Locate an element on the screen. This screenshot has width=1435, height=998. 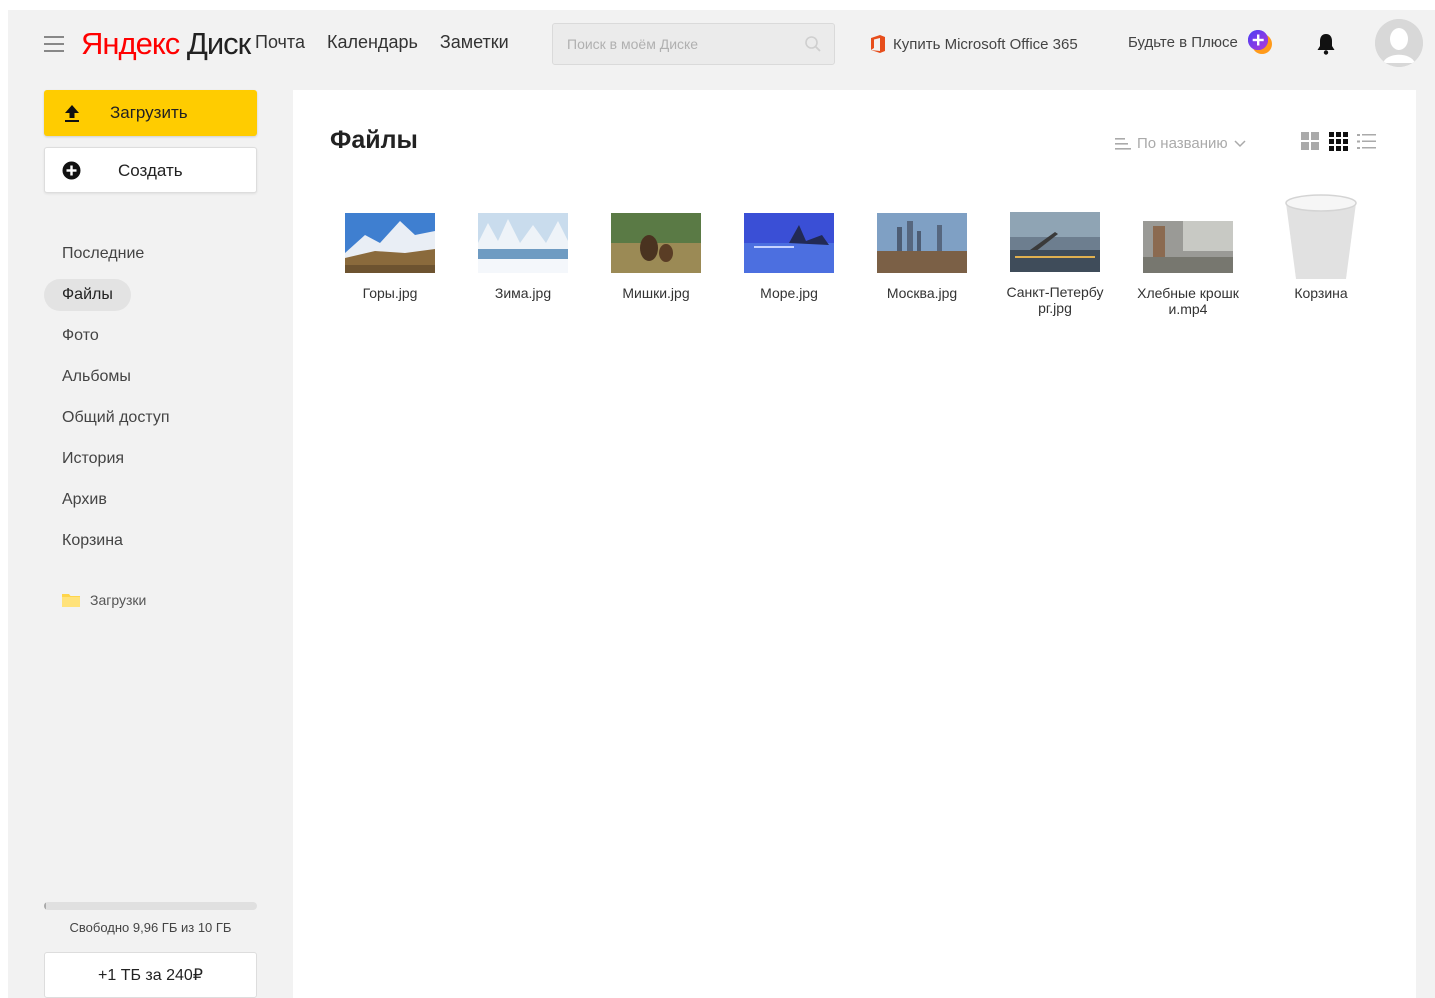
file-item: Море.jpg is located at coordinates (789, 257).